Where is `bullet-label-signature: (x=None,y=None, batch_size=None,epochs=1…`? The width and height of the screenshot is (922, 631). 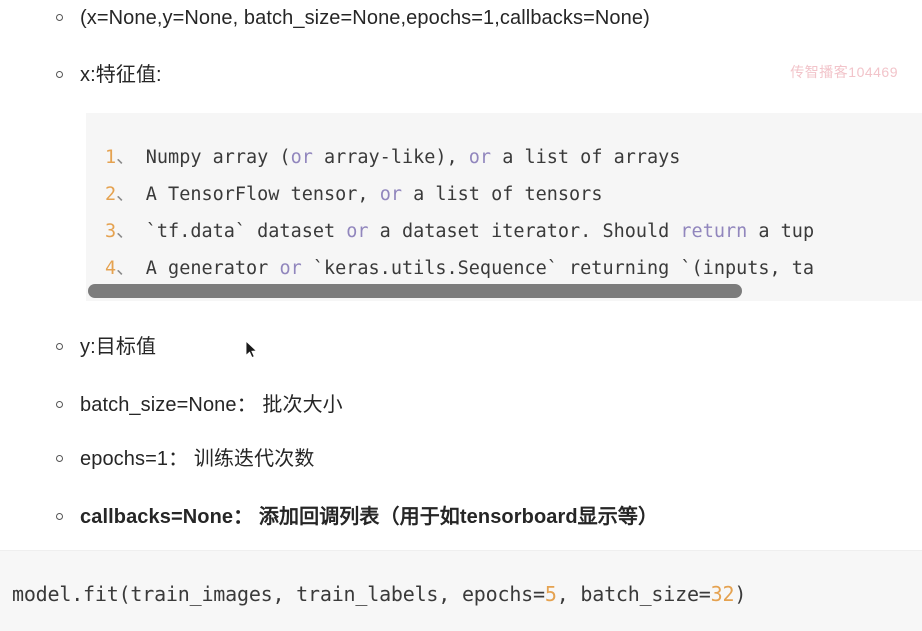 bullet-label-signature: (x=None,y=None, batch_size=None,epochs=1… is located at coordinates (365, 18).